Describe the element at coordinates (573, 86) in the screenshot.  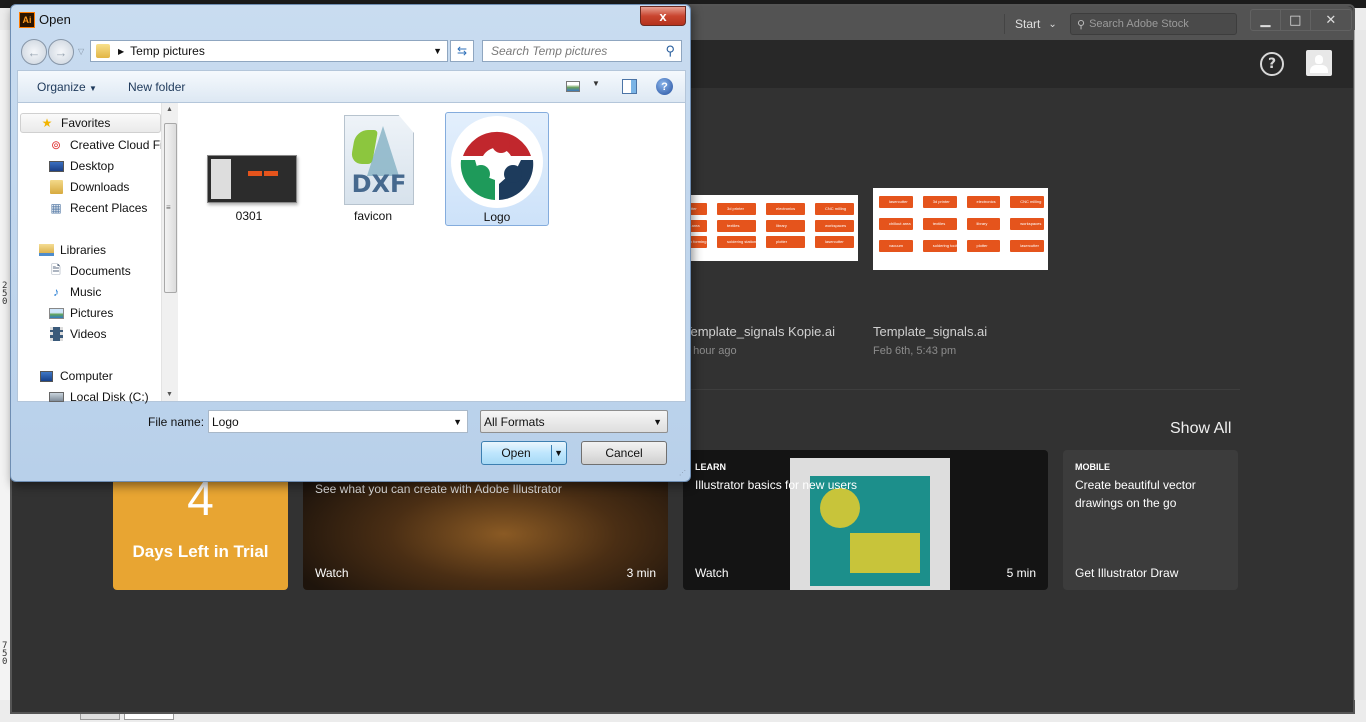
I see `change-view-icon` at that location.